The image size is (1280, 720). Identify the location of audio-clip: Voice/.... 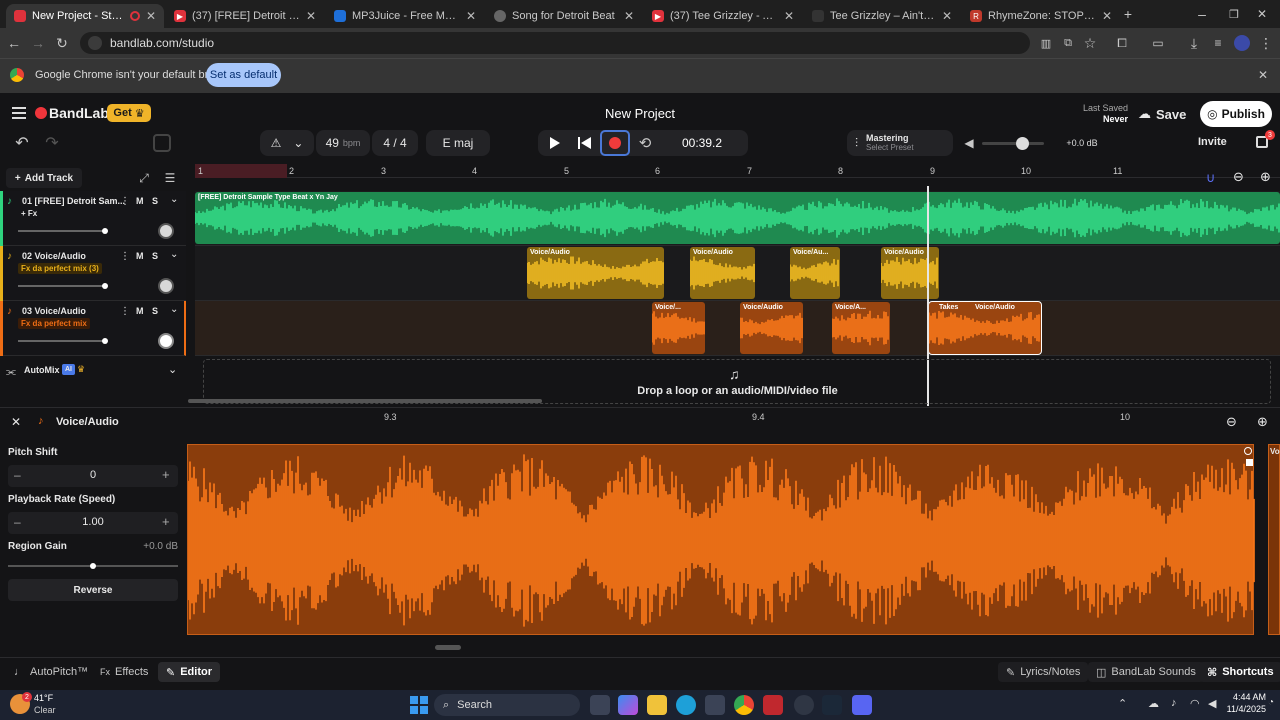
(678, 328).